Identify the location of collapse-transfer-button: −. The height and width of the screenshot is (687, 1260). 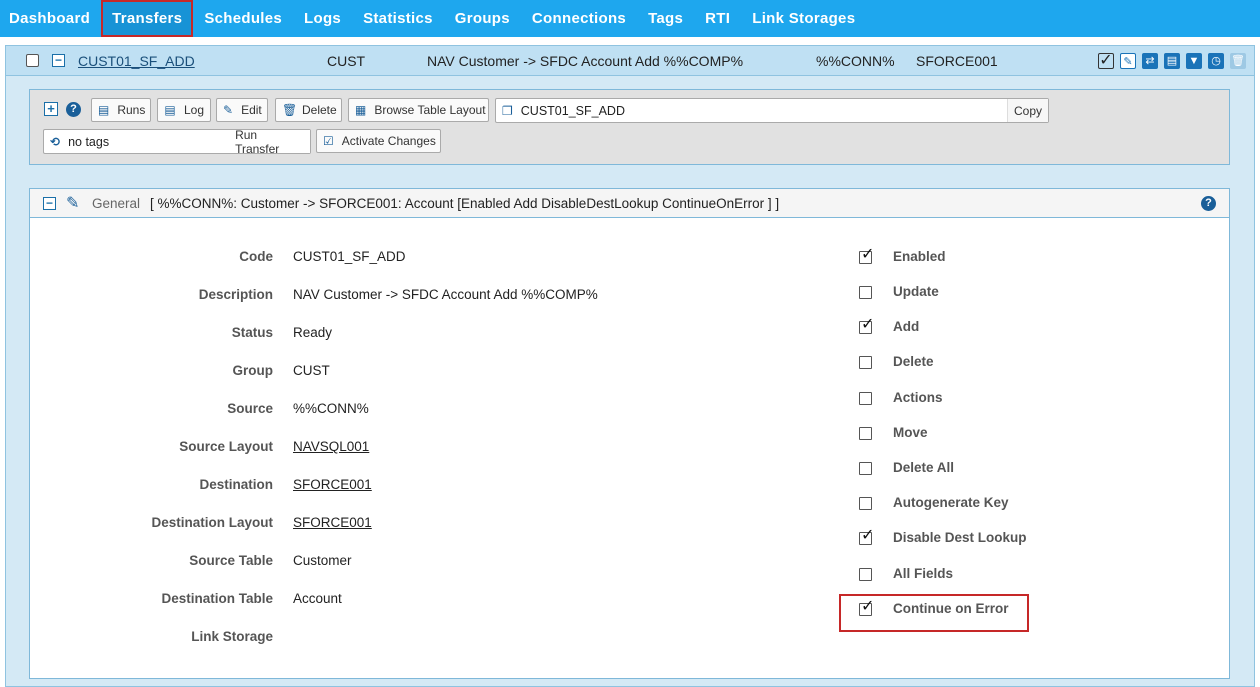
(58, 60).